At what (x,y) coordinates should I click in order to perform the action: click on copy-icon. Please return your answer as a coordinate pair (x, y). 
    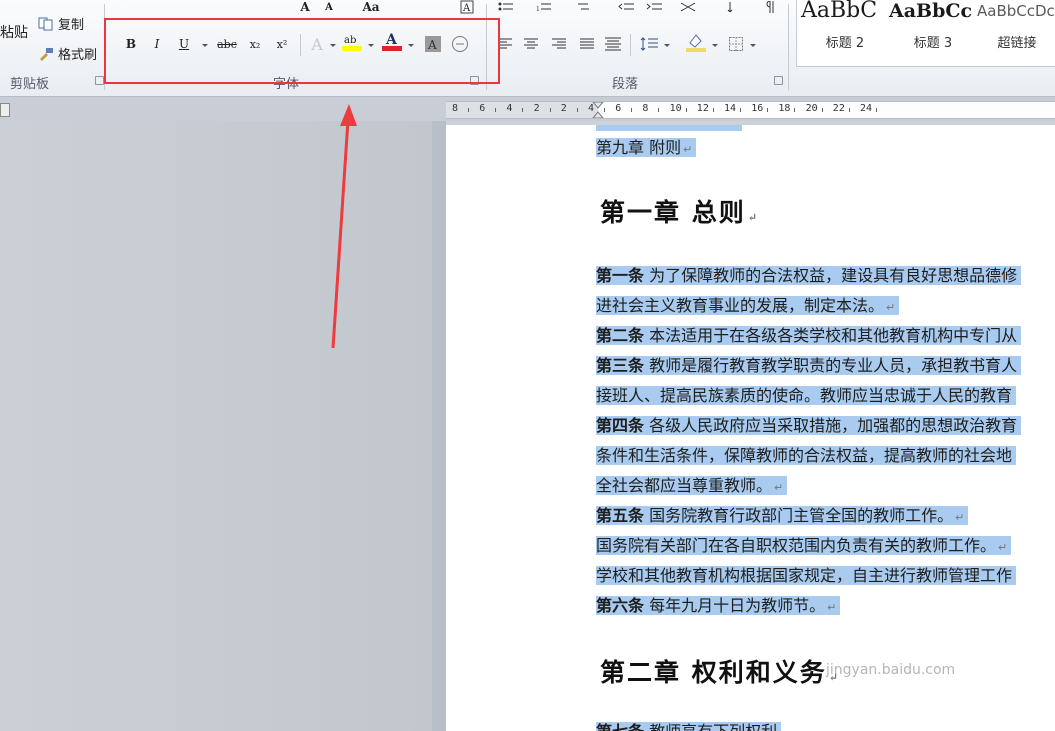
    Looking at the image, I should click on (46, 24).